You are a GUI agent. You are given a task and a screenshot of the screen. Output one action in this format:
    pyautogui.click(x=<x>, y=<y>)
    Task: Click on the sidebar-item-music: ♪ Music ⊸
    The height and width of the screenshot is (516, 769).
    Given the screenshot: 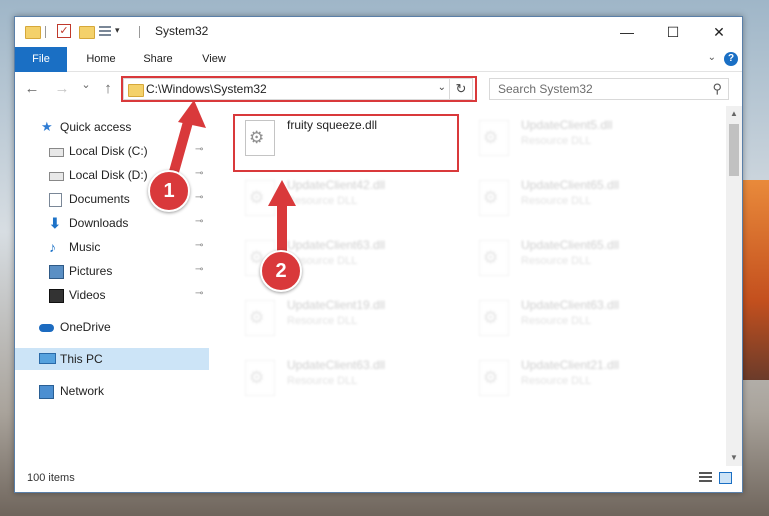 What is the action you would take?
    pyautogui.click(x=112, y=247)
    